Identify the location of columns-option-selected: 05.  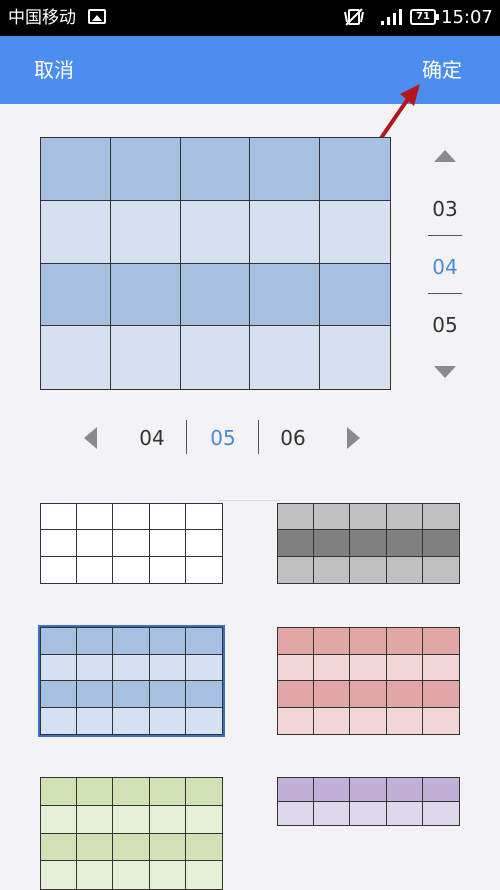
(223, 438).